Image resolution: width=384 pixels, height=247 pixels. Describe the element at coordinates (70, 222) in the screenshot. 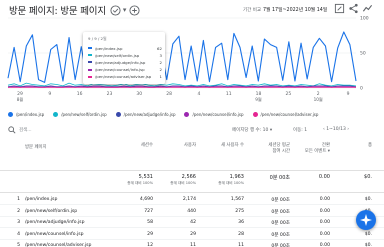

I see `cell-landing-page: /pen/new/adjudge/info.jsp` at that location.